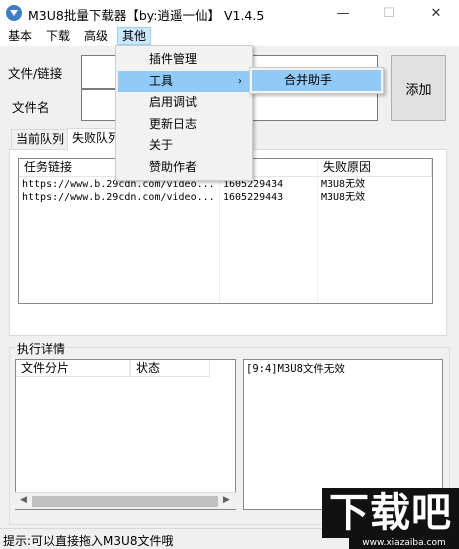  I want to click on menu-item-merge-helper: 合并助手, so click(316, 80).